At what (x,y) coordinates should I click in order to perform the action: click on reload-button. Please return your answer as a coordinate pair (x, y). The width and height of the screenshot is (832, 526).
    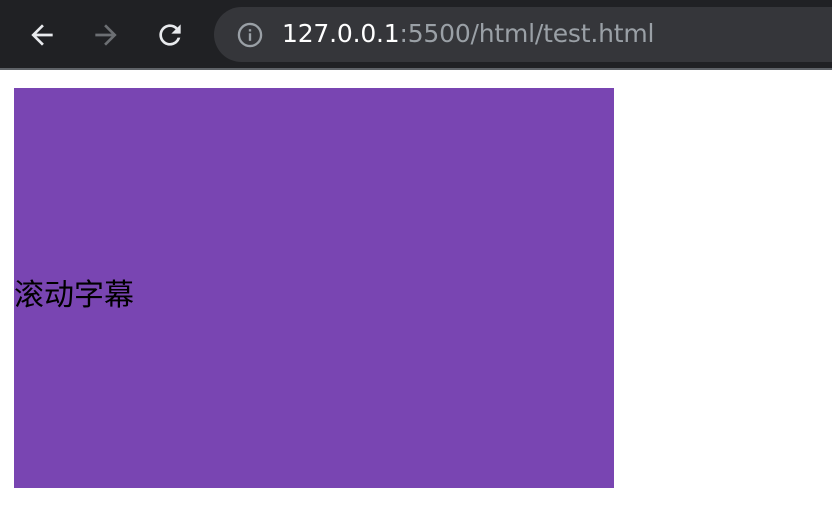
    Looking at the image, I should click on (170, 35).